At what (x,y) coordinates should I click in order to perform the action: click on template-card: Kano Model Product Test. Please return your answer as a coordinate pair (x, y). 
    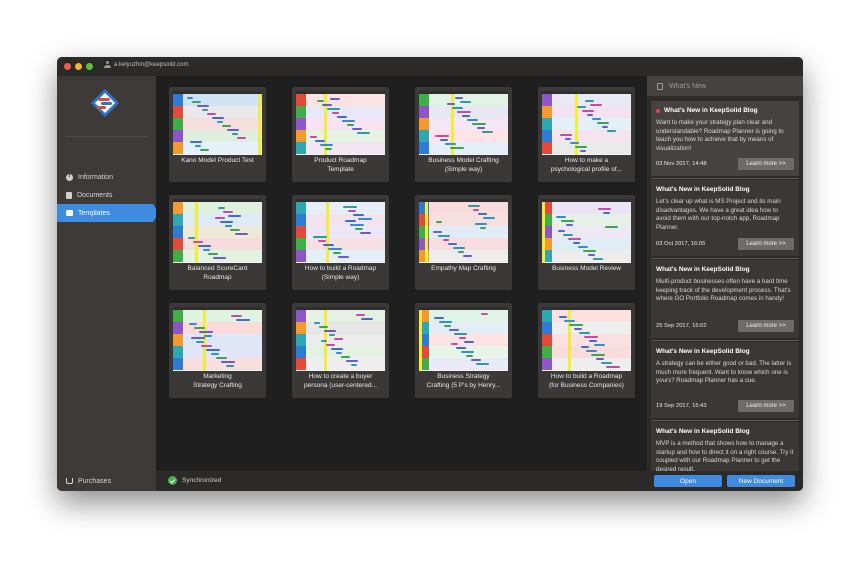
    Looking at the image, I should click on (217, 134).